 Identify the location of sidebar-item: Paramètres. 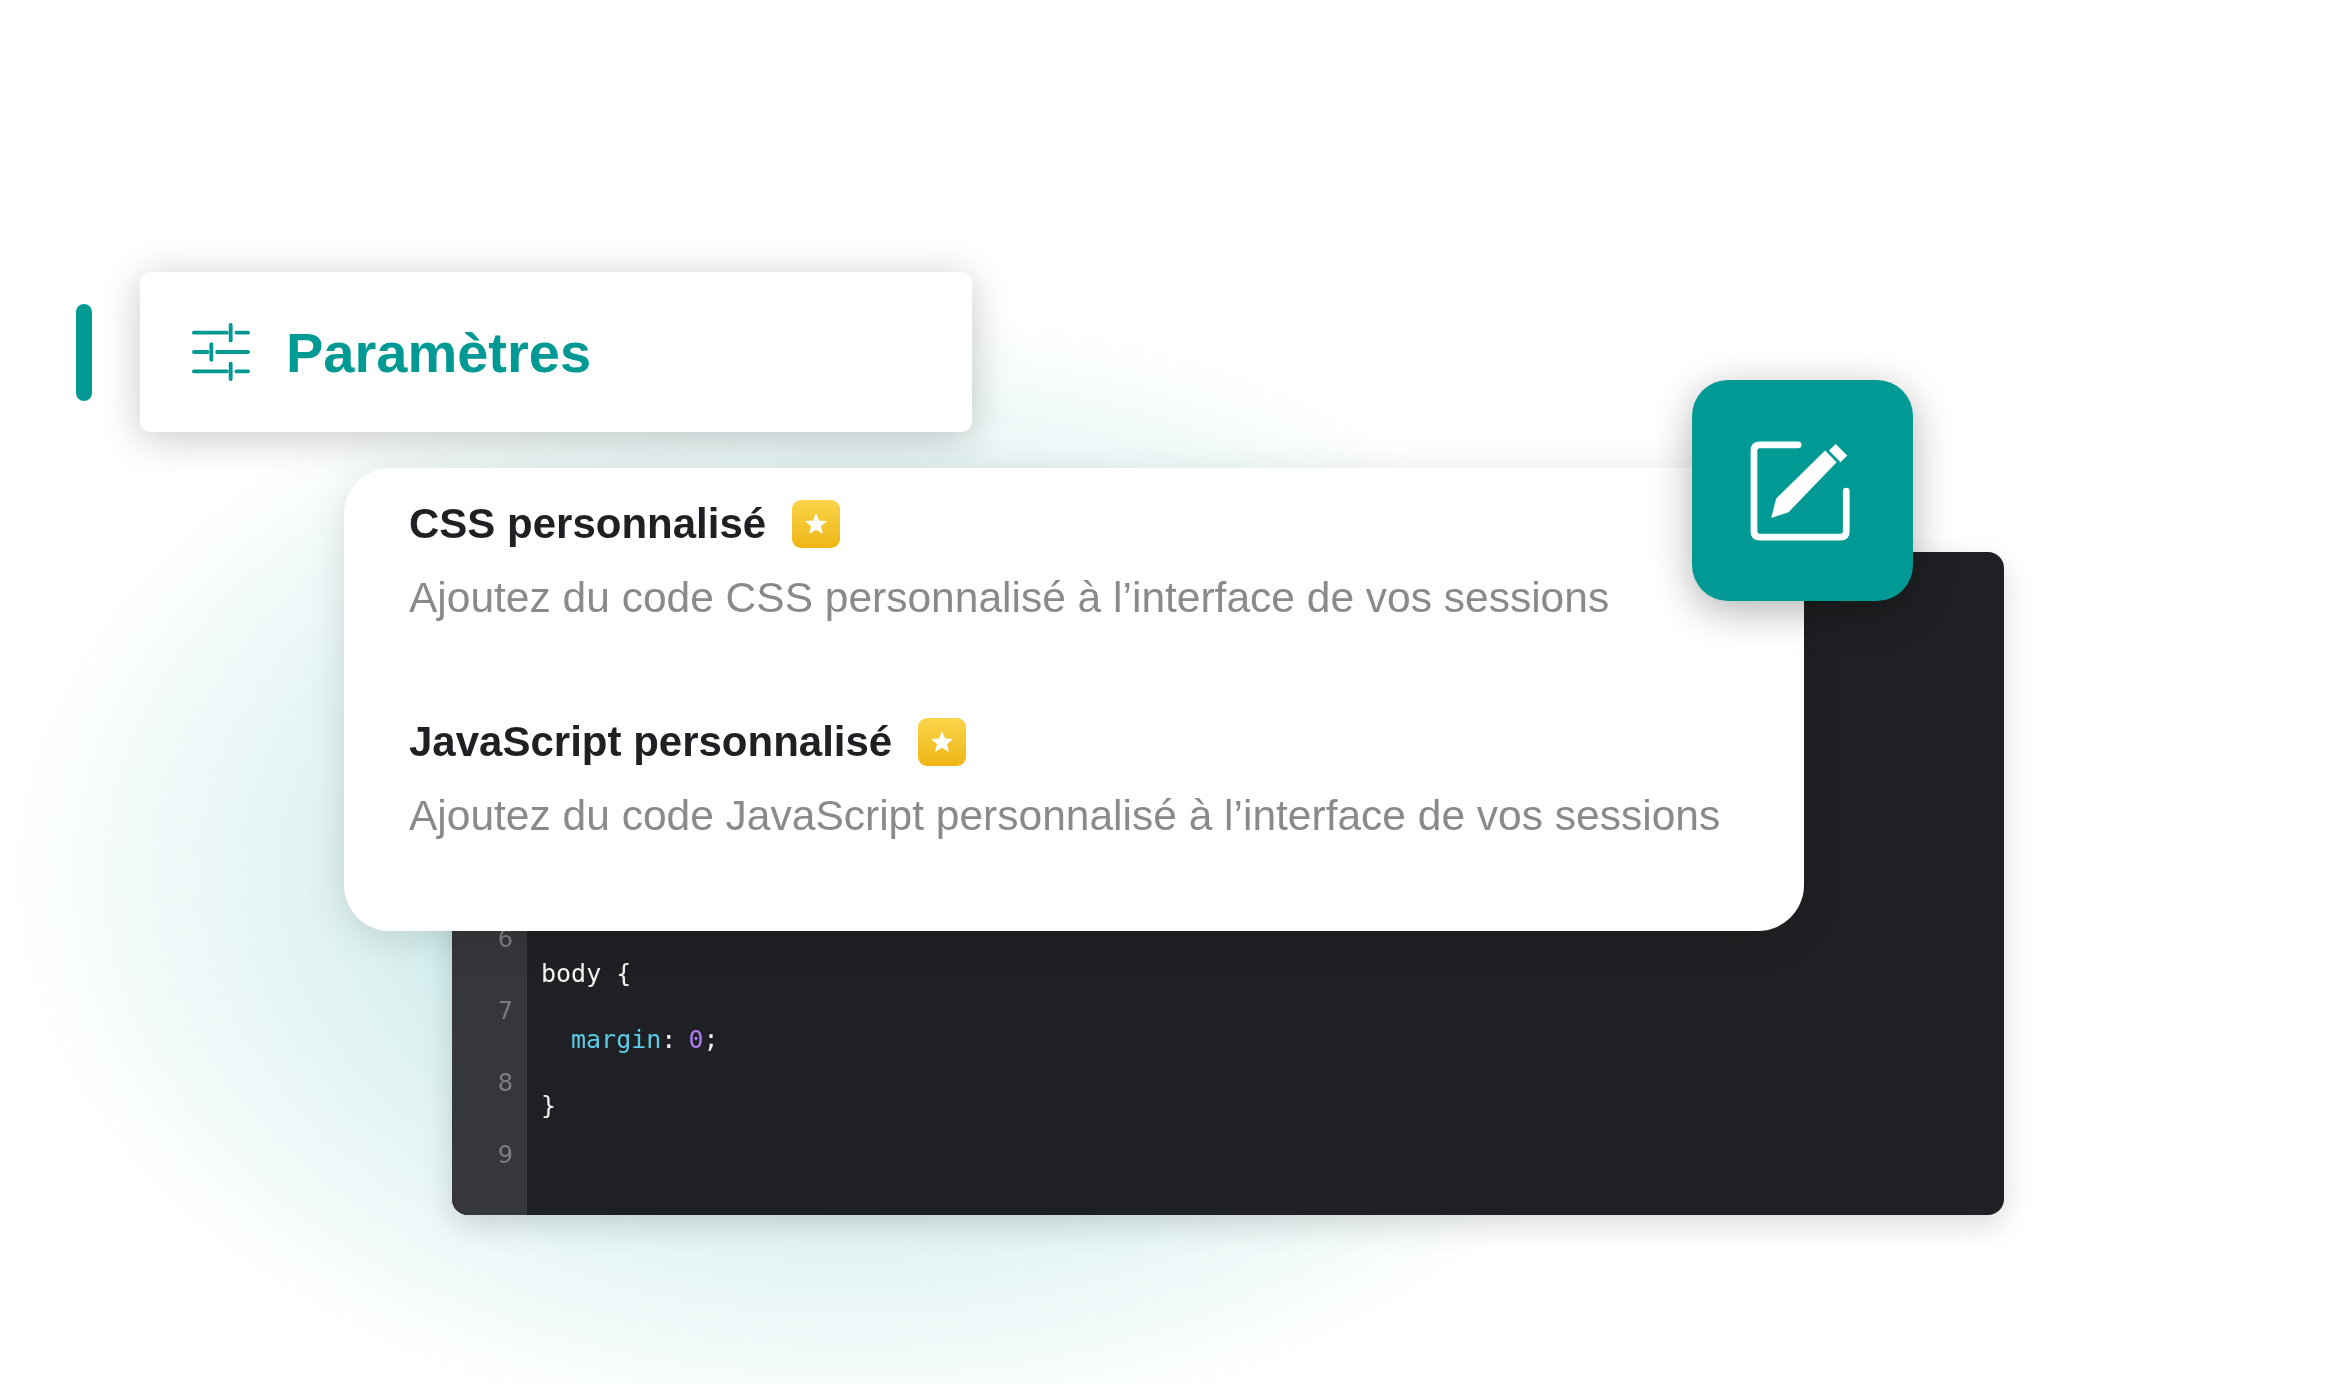
(556, 352).